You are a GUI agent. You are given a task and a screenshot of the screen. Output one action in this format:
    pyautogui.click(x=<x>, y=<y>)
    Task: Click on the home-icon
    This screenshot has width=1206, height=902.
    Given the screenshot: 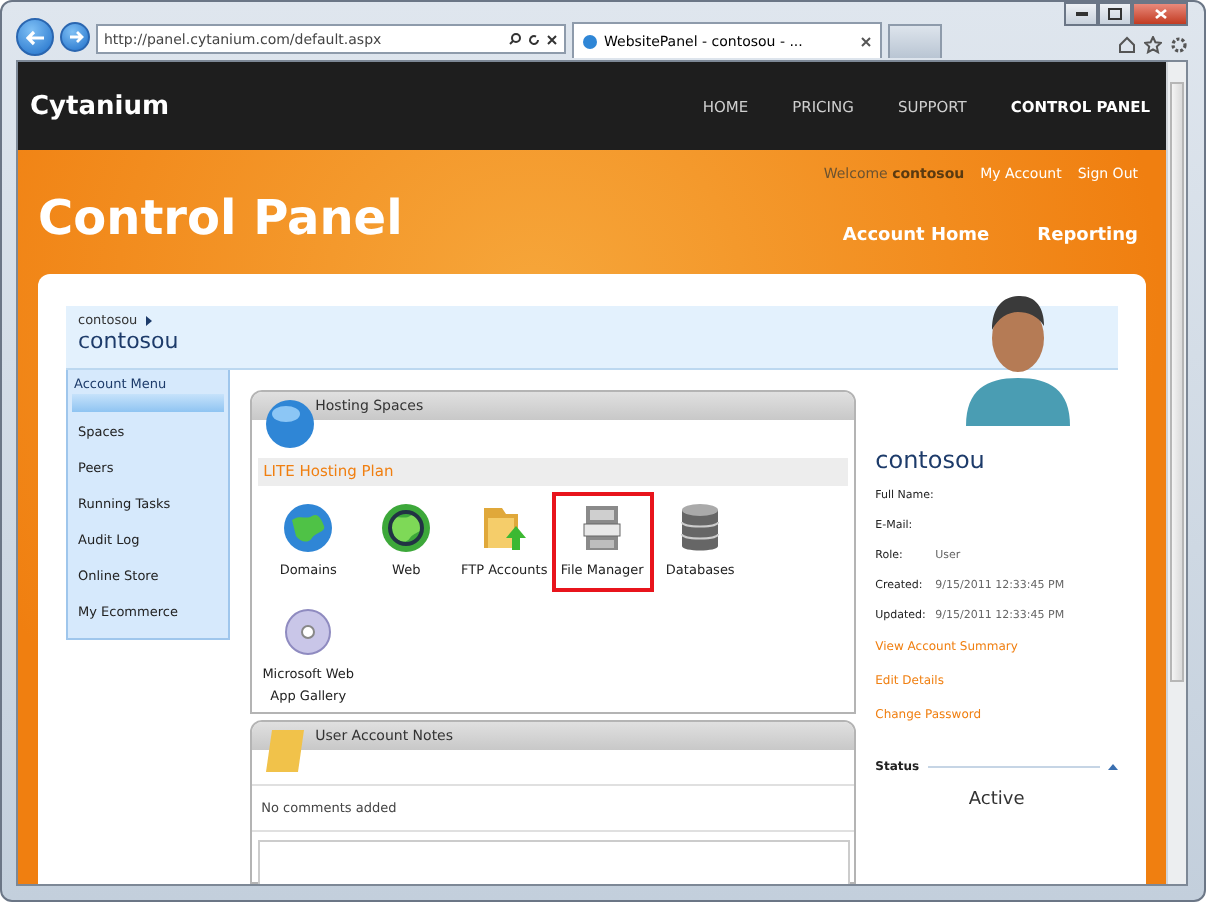 What is the action you would take?
    pyautogui.click(x=1127, y=45)
    